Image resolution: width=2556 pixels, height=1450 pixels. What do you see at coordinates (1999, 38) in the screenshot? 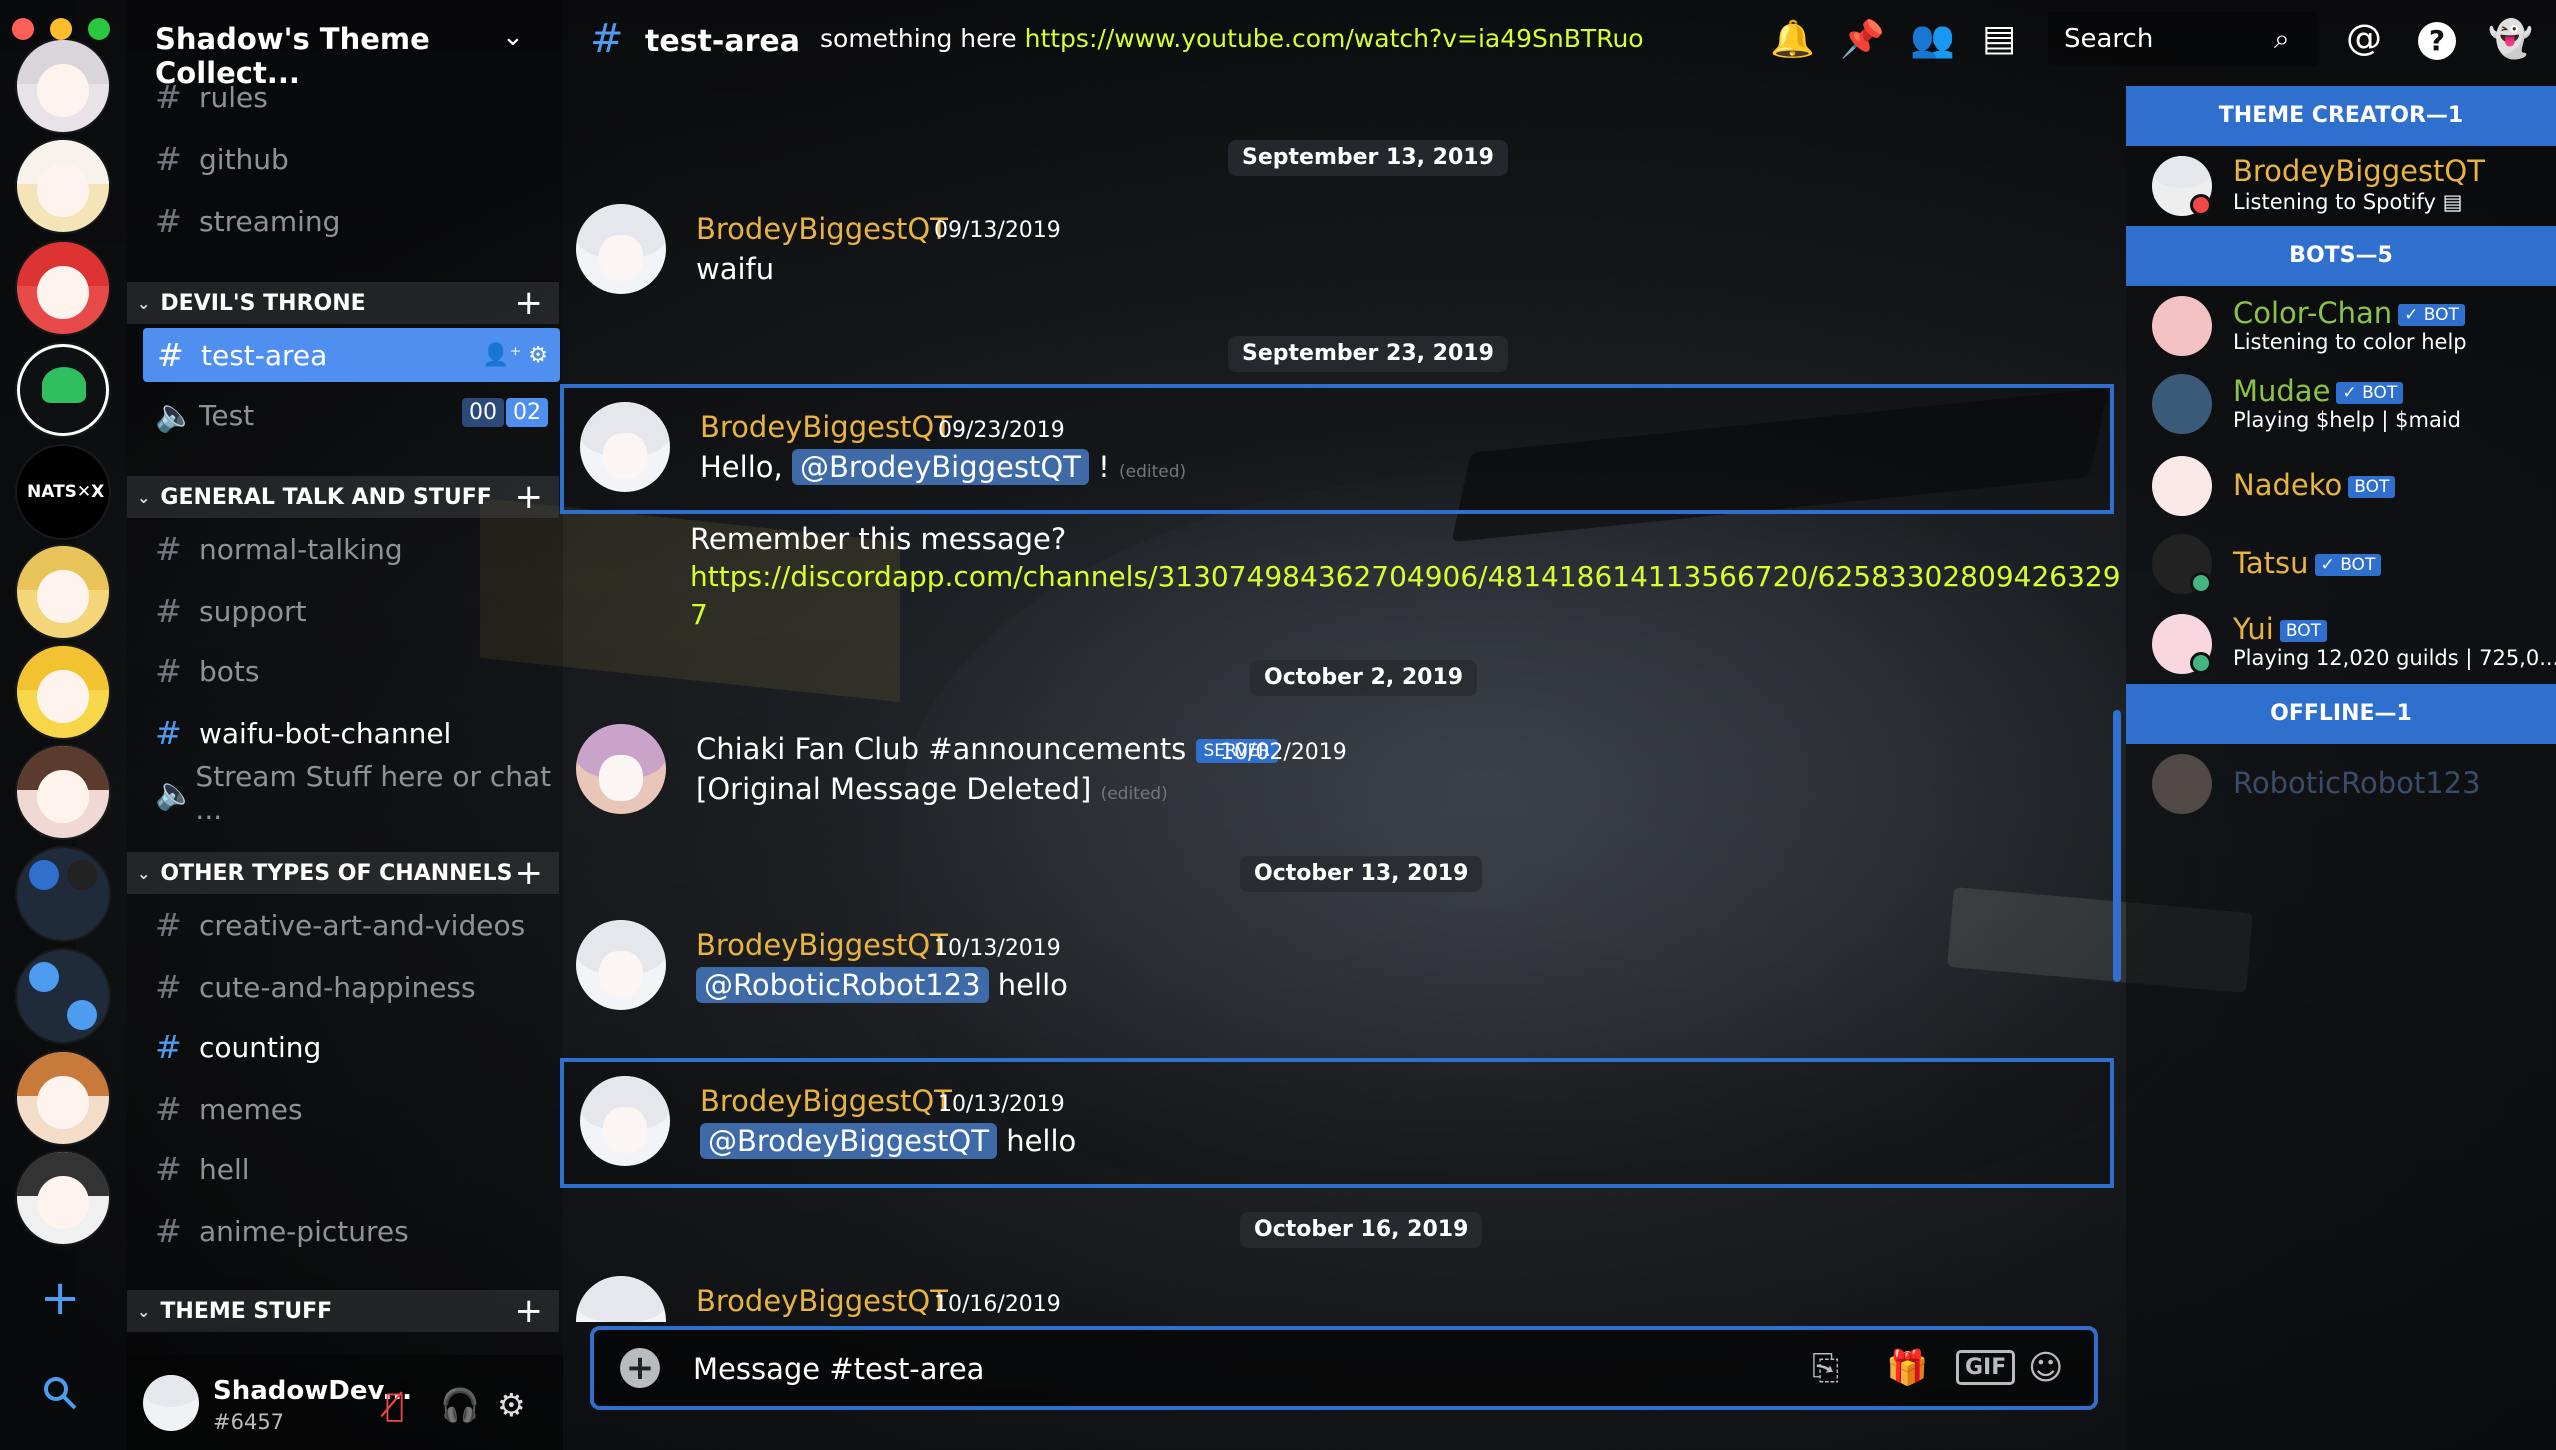
I see `inbox-icon: ▤` at bounding box center [1999, 38].